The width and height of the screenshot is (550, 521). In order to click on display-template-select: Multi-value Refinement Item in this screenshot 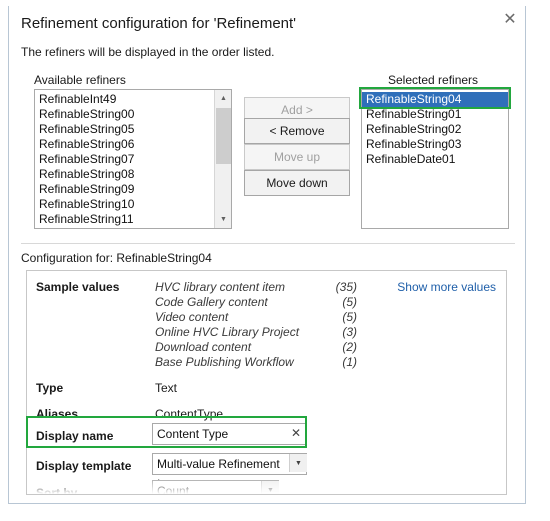, I will do `click(229, 472)`.